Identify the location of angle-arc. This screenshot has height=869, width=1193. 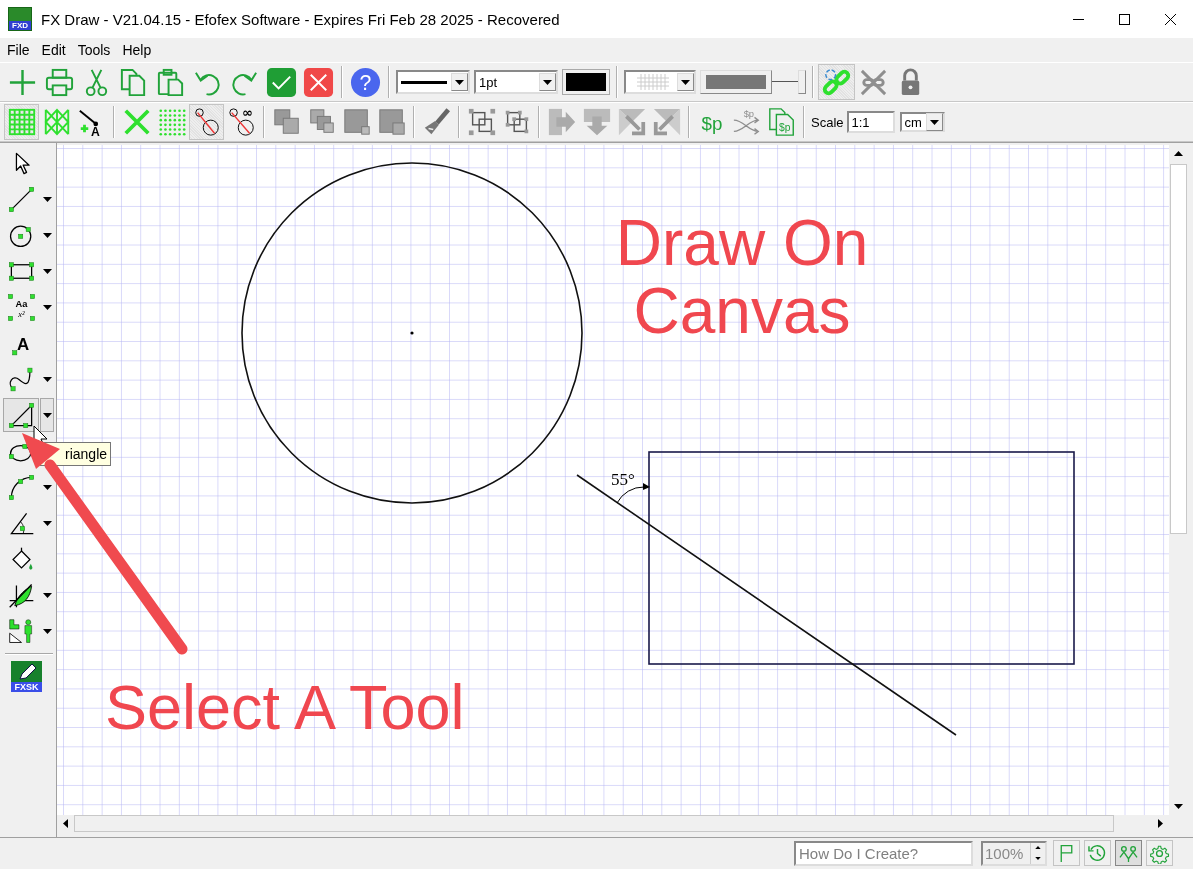
(633, 493).